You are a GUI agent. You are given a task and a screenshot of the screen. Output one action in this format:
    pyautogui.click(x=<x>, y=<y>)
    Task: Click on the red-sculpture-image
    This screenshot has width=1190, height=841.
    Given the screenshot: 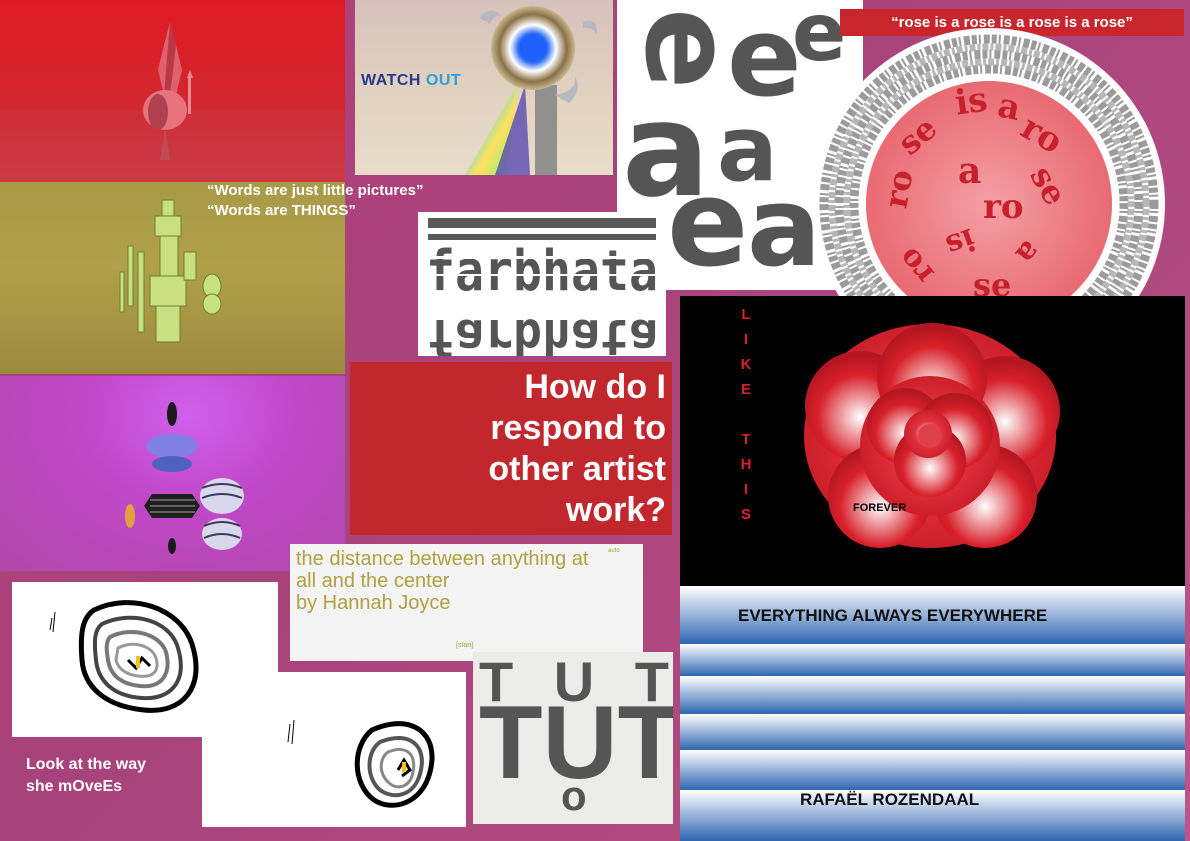 What is the action you would take?
    pyautogui.click(x=172, y=102)
    